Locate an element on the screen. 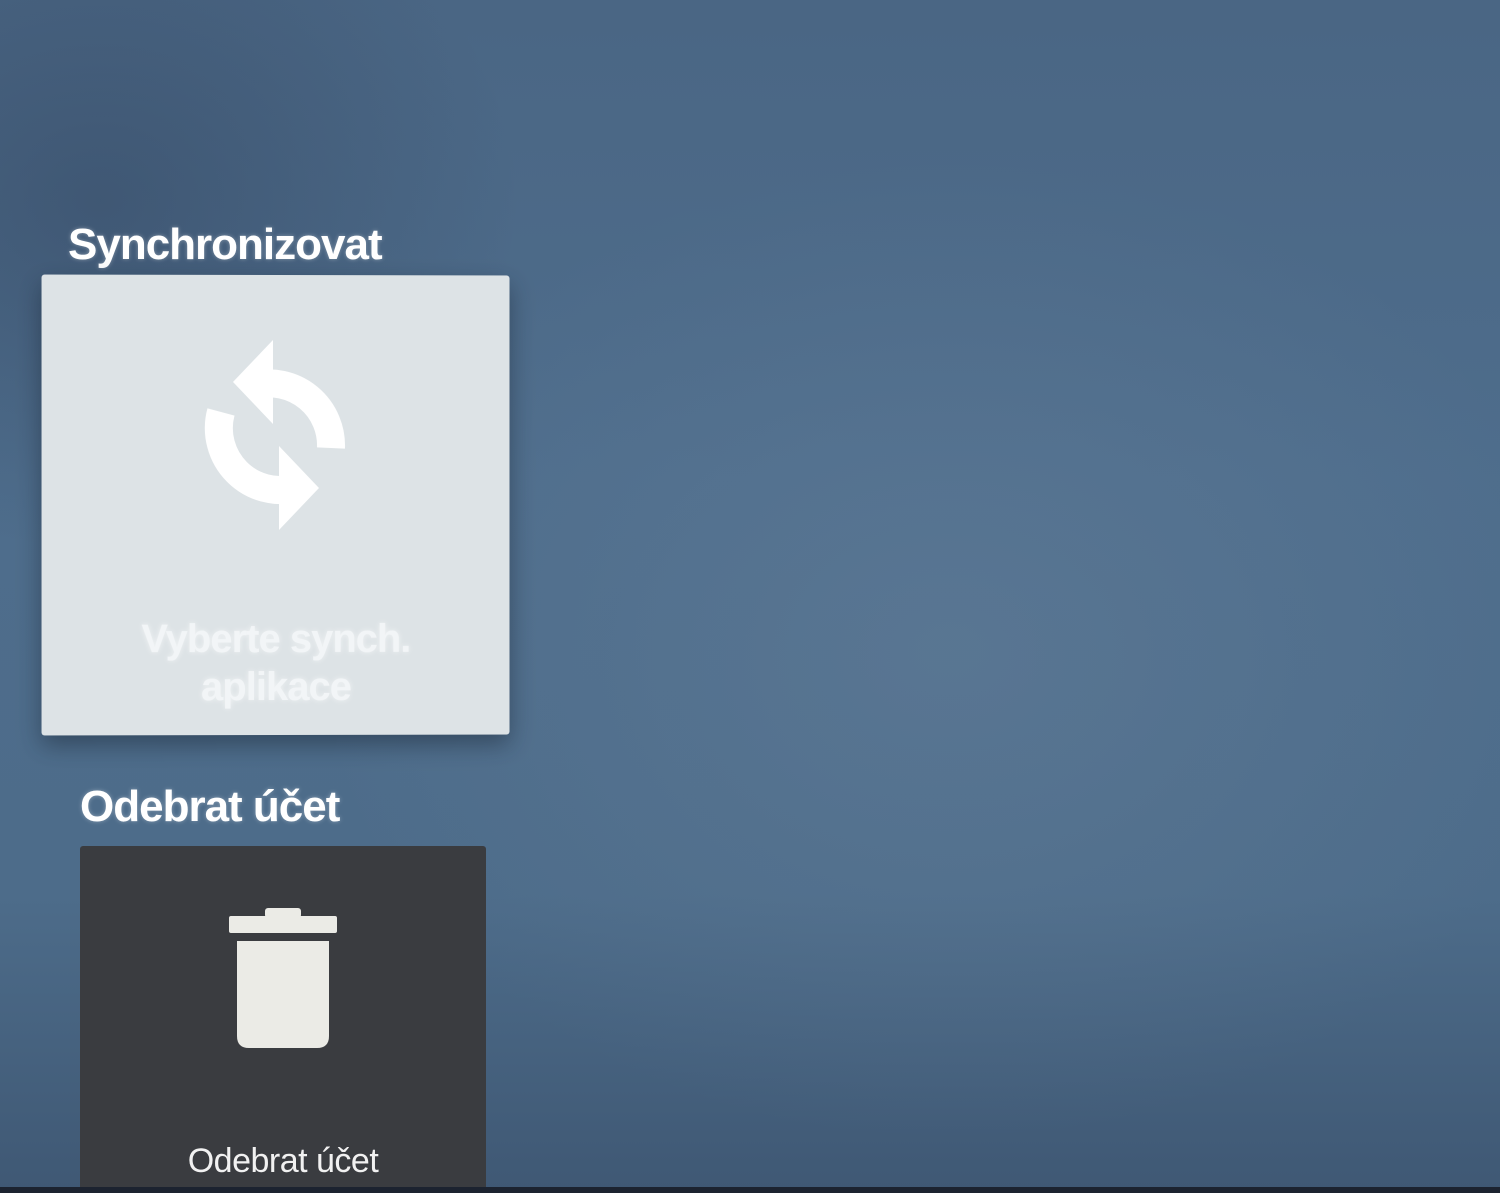 This screenshot has width=1500, height=1193. remove-card-label: Odebrat účet is located at coordinates (283, 1161).